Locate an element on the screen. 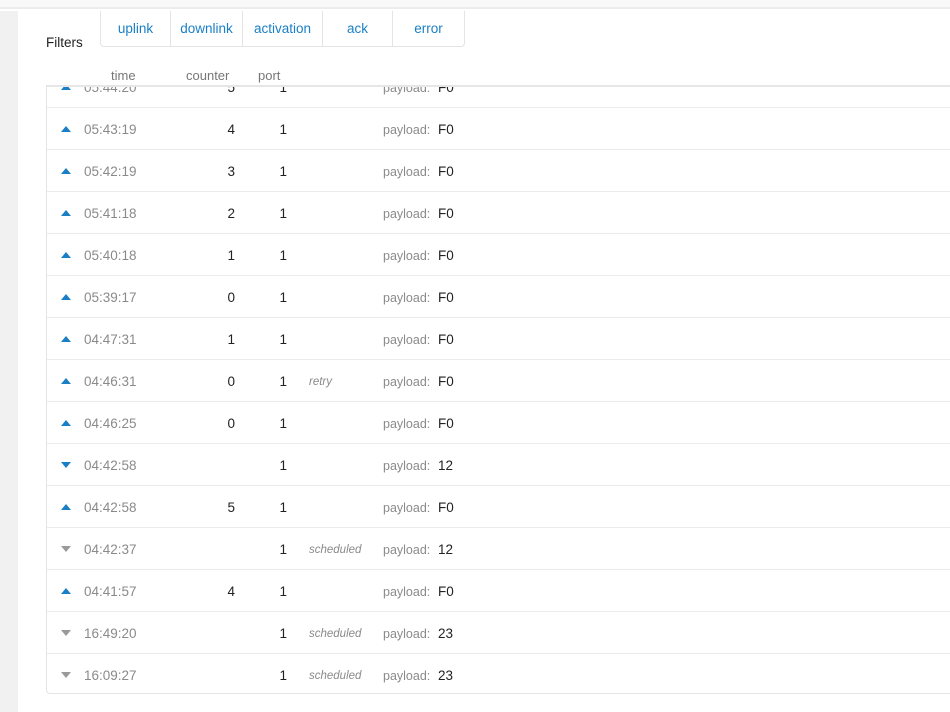  message-counter: 2 is located at coordinates (231, 213).